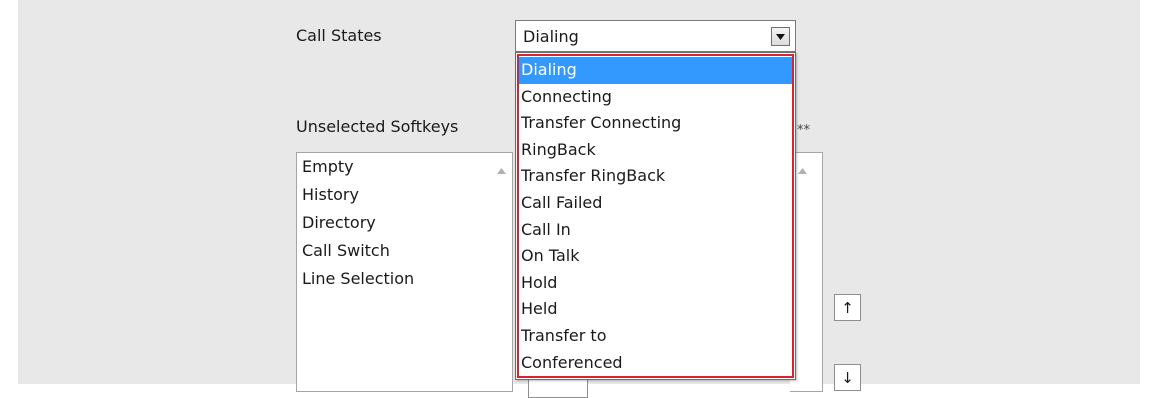 The height and width of the screenshot is (398, 1156). Describe the element at coordinates (847, 377) in the screenshot. I see `move-down-button: ↓` at that location.